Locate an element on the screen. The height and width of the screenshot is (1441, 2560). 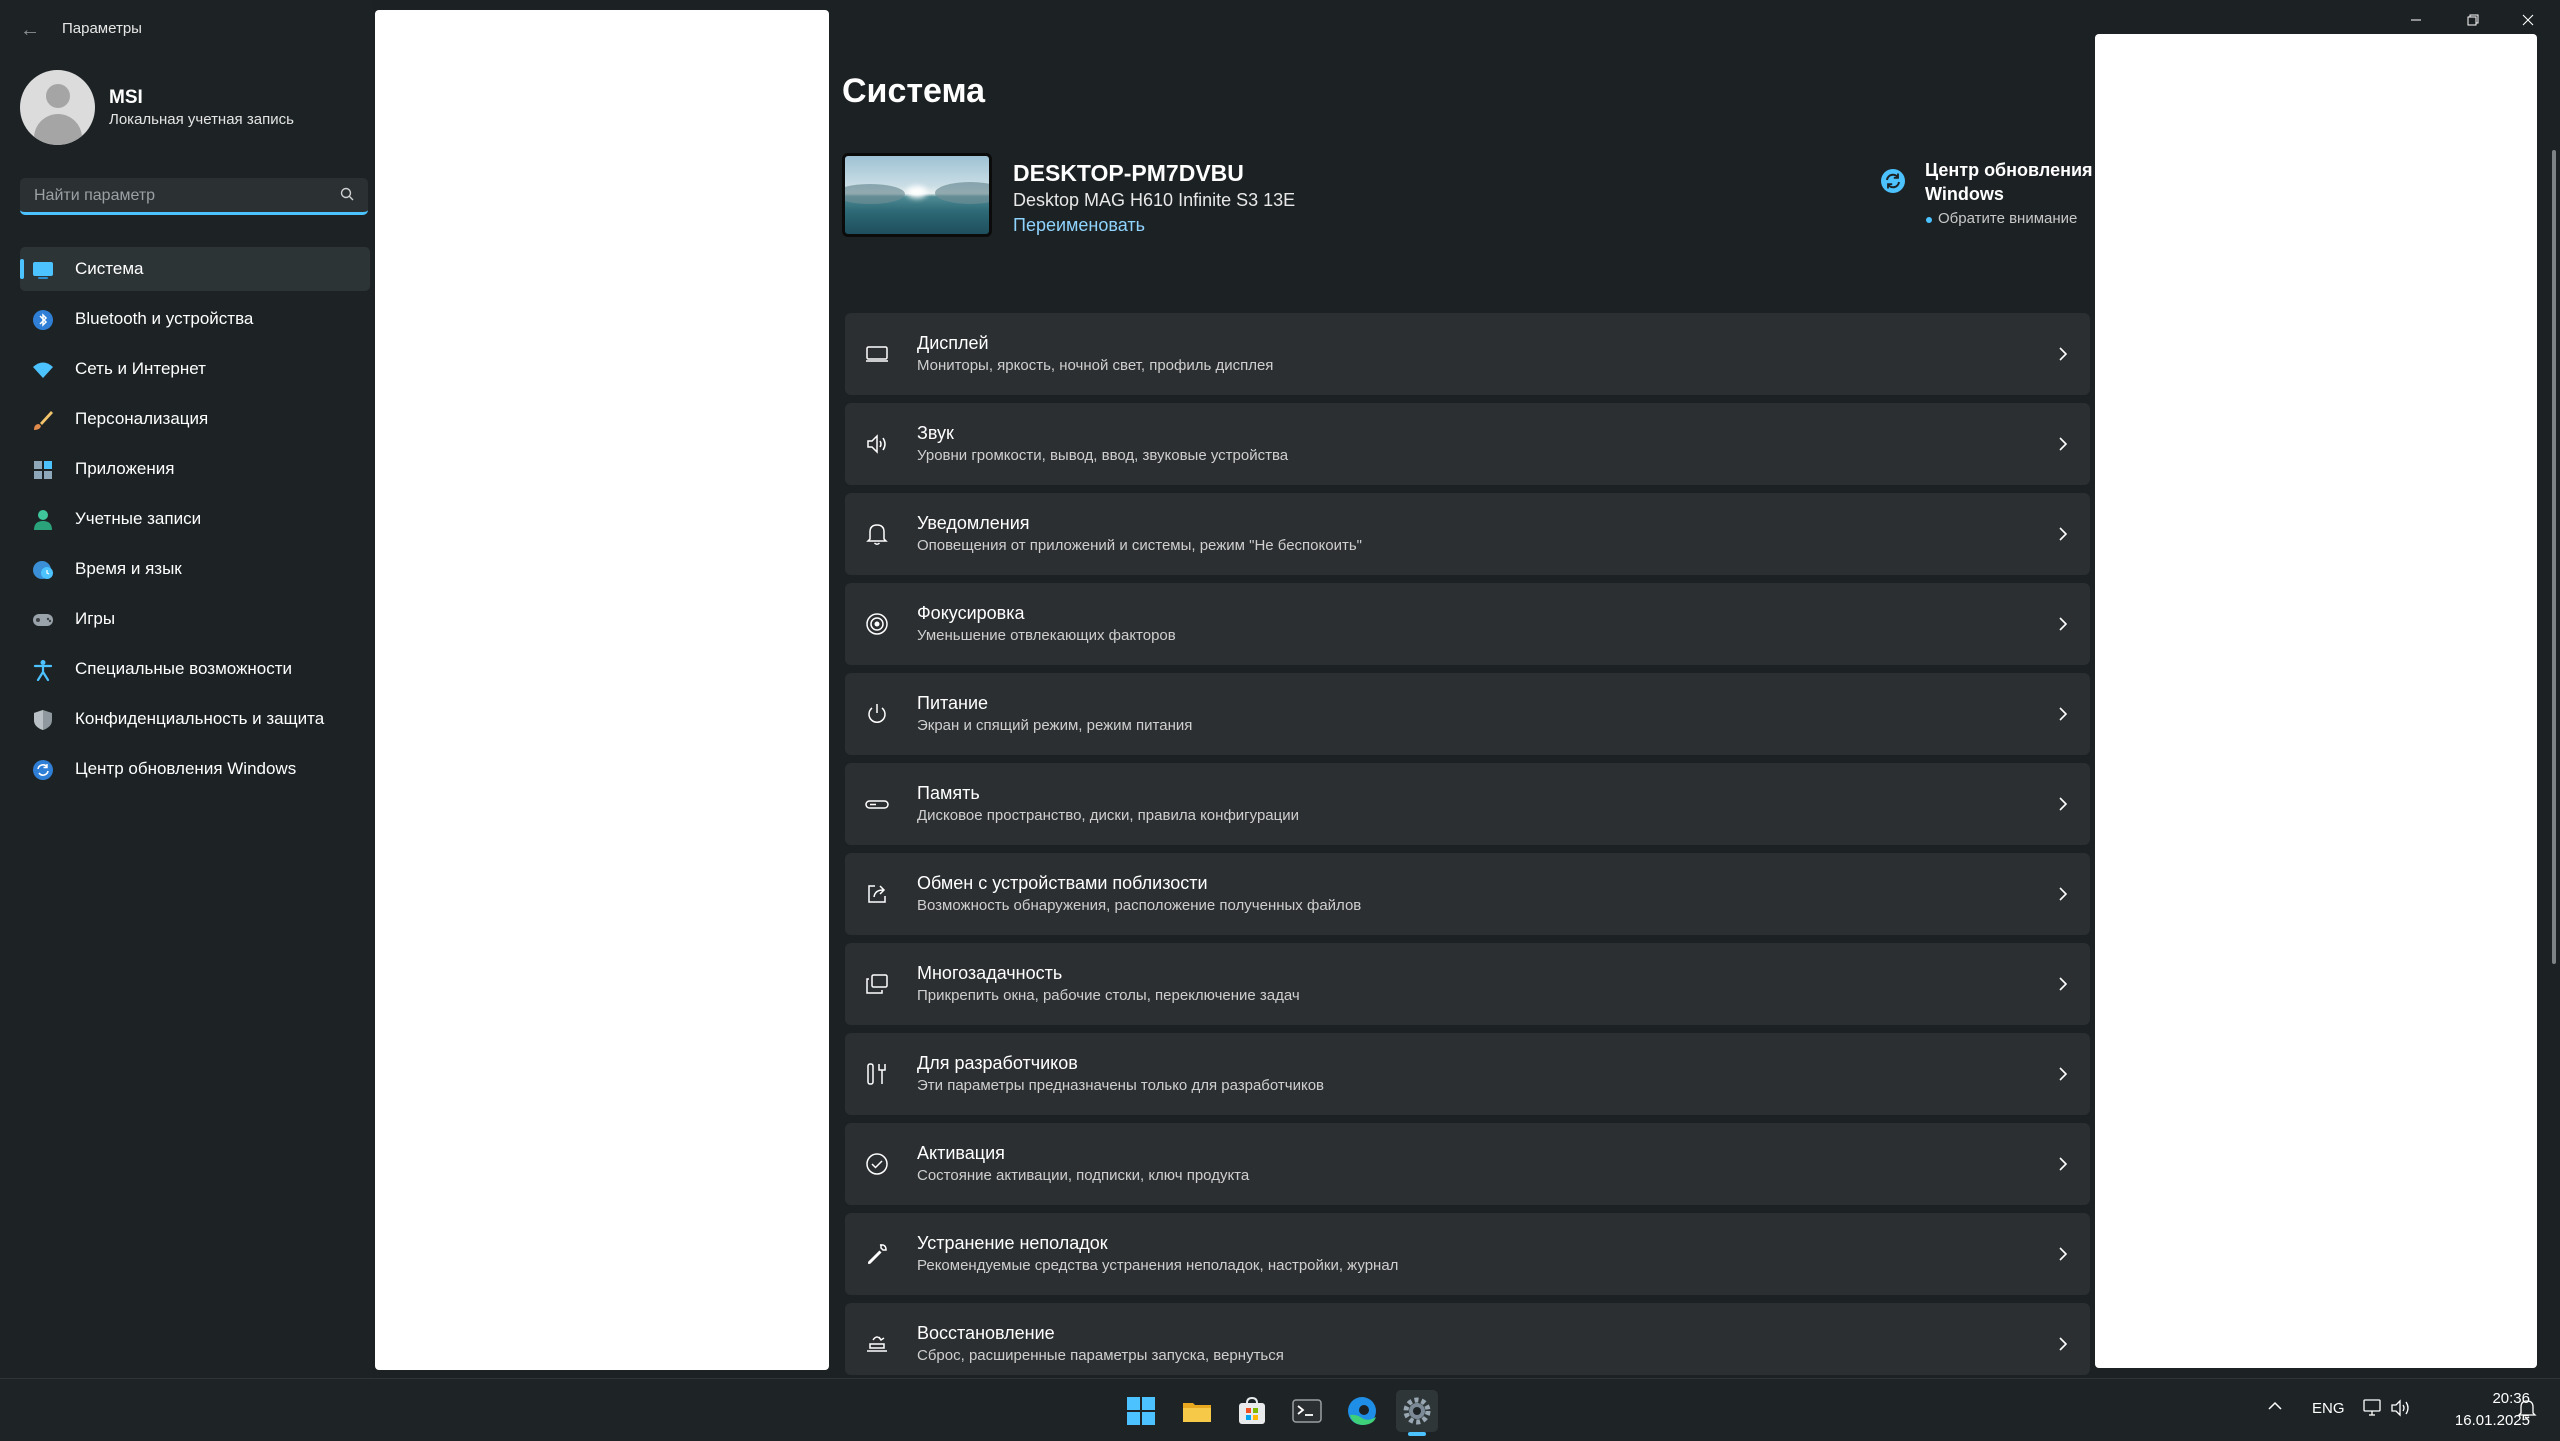
device-model: Desktop MAG H610 Infinite S3 13E is located at coordinates (1154, 200).